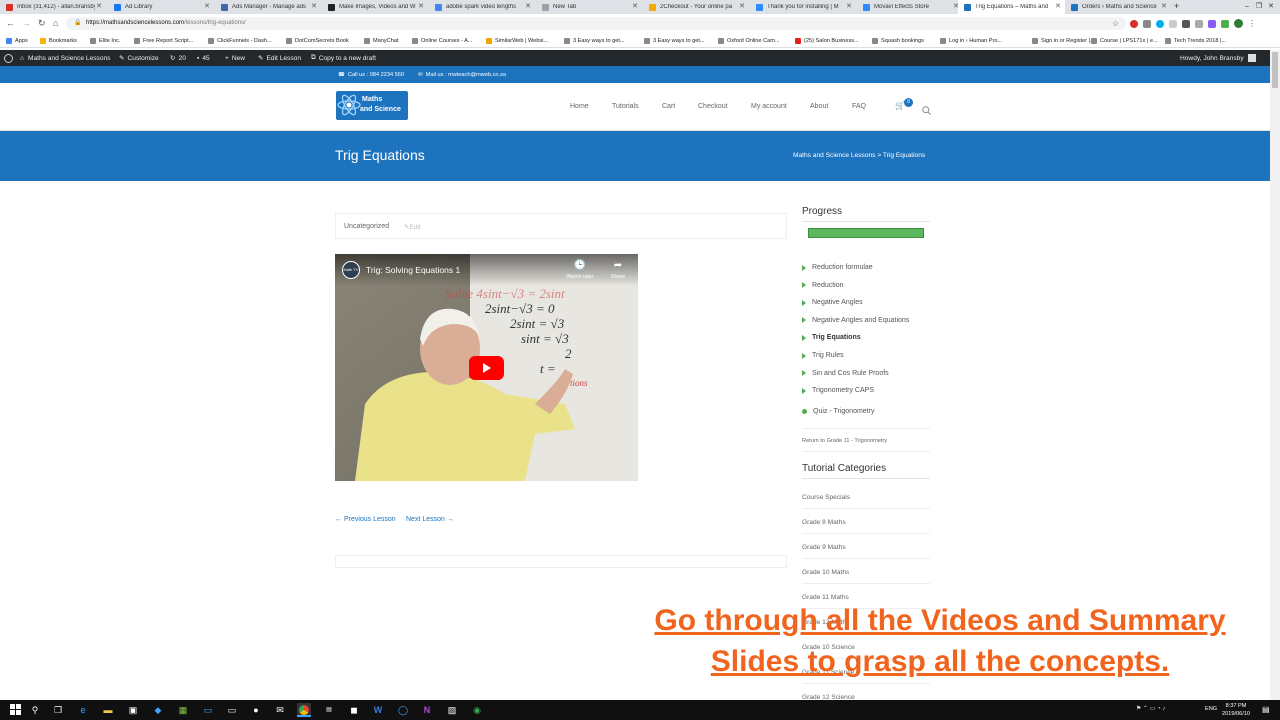  What do you see at coordinates (430, 519) in the screenshot?
I see `next-lesson-link: Next Lesson →` at bounding box center [430, 519].